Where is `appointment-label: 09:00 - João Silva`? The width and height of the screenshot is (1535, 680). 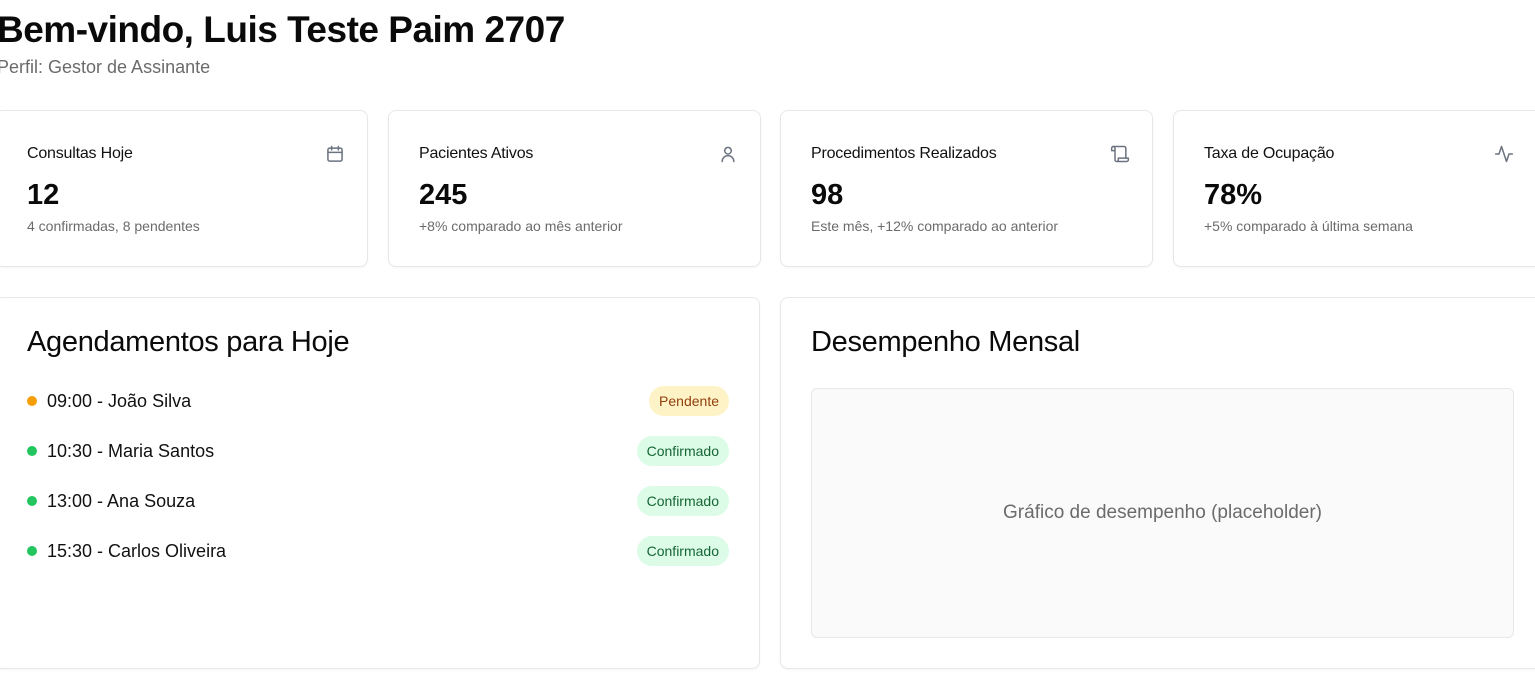 appointment-label: 09:00 - João Silva is located at coordinates (119, 401).